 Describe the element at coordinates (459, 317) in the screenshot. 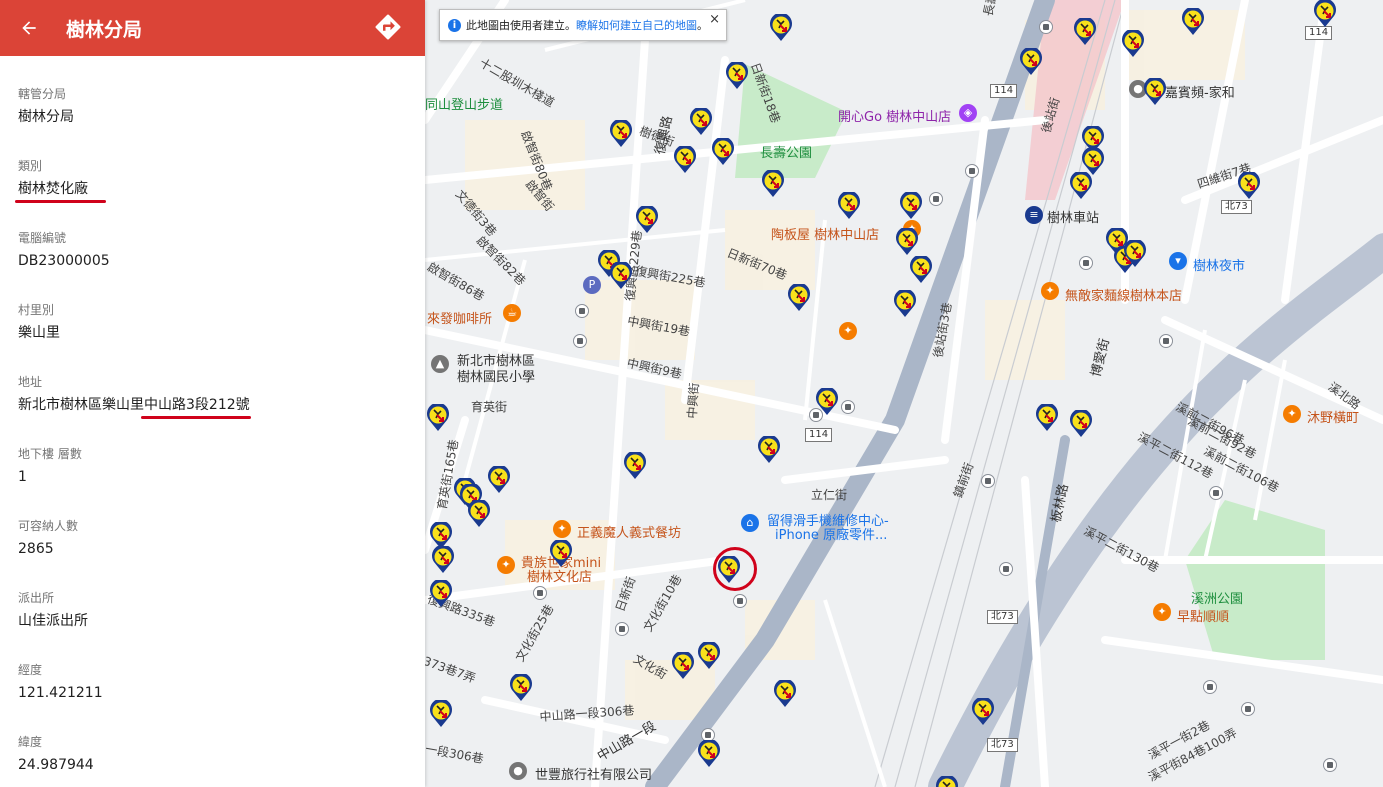

I see `poi-cafe: 來發咖啡所` at that location.